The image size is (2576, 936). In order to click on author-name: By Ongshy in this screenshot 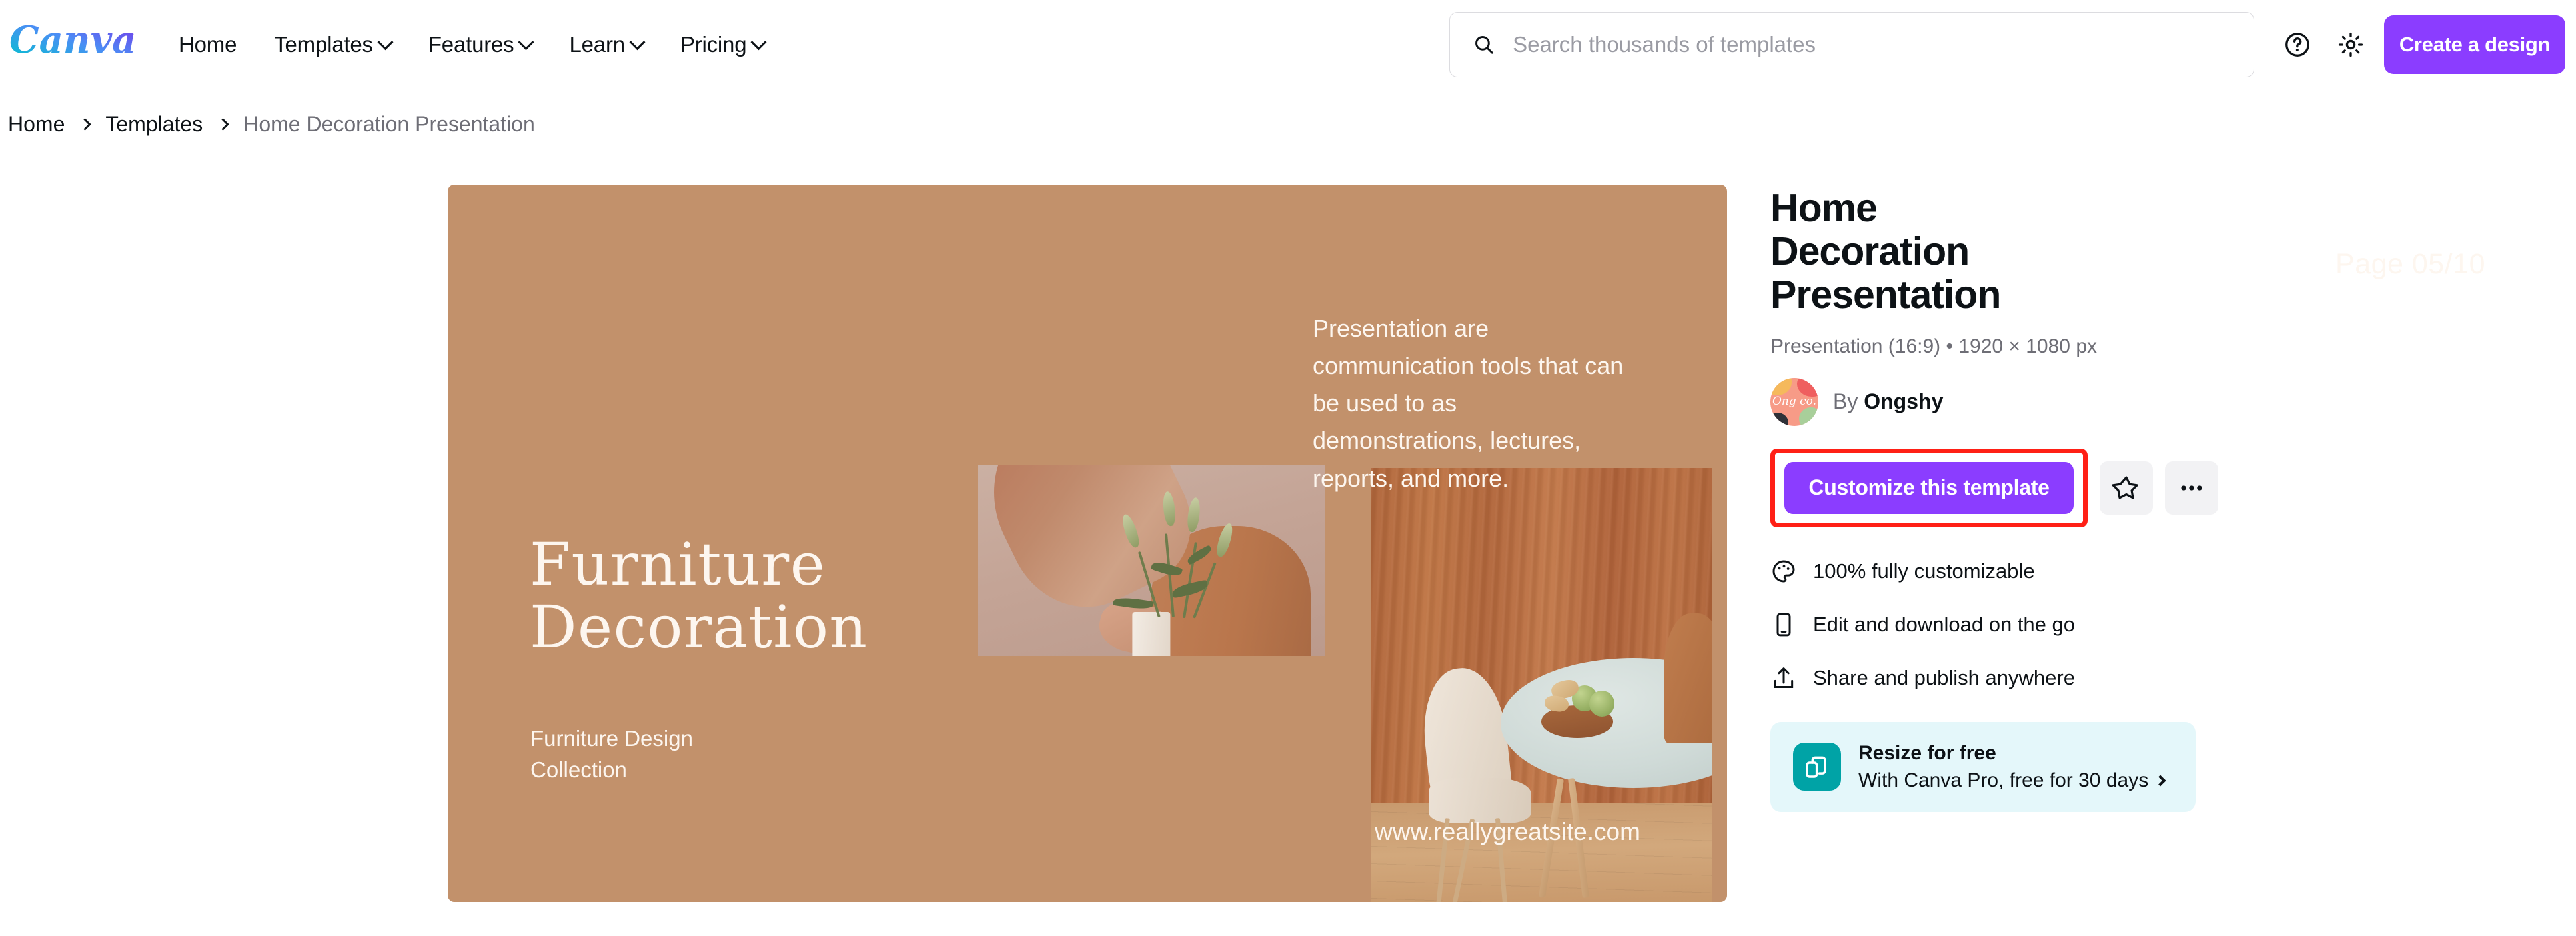, I will do `click(1888, 401)`.